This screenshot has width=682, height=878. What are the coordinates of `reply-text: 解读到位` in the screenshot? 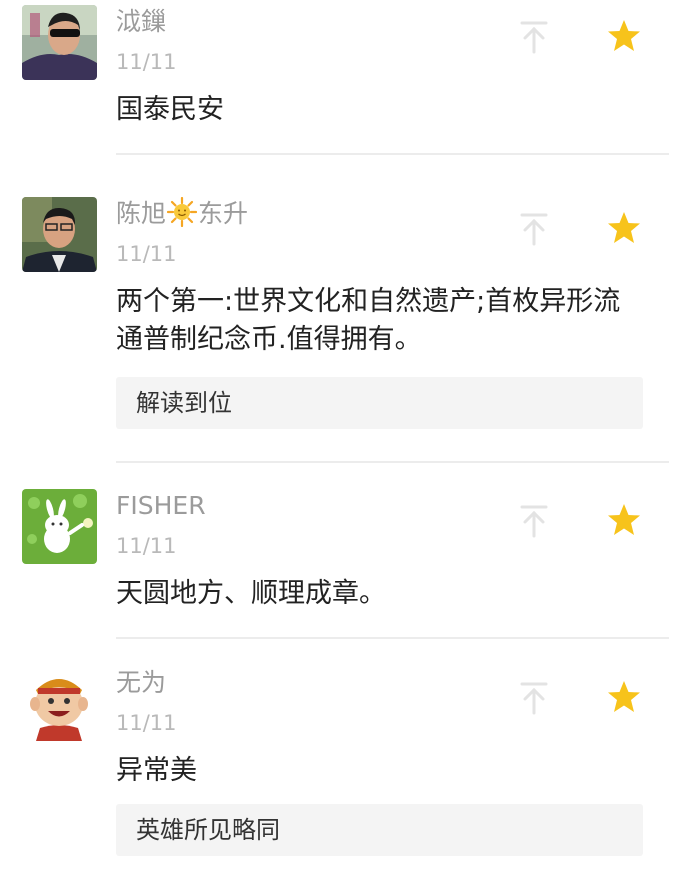 It's located at (184, 403).